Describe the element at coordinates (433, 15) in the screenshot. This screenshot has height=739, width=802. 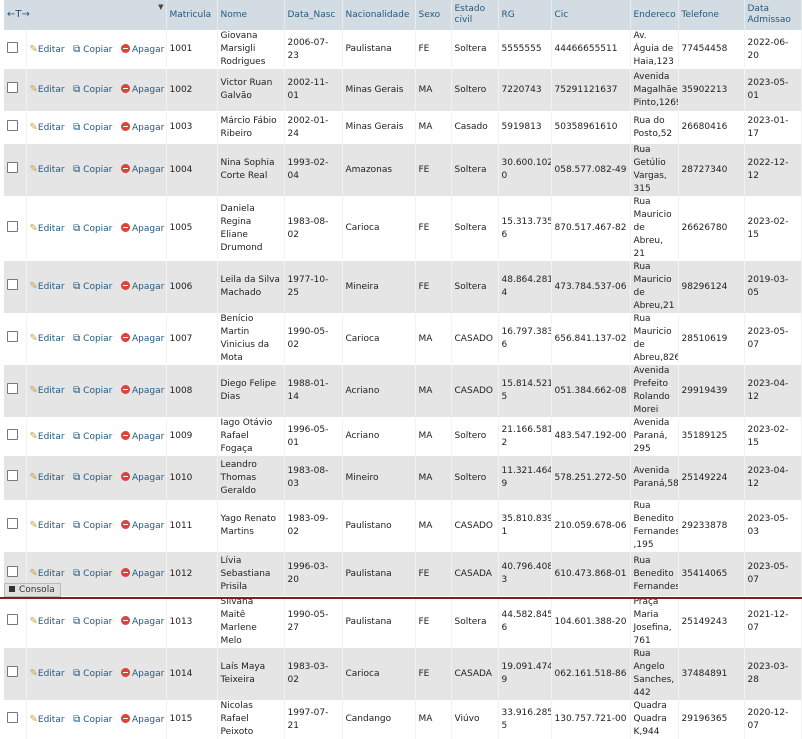
I see `col-sexo: Sexo` at that location.